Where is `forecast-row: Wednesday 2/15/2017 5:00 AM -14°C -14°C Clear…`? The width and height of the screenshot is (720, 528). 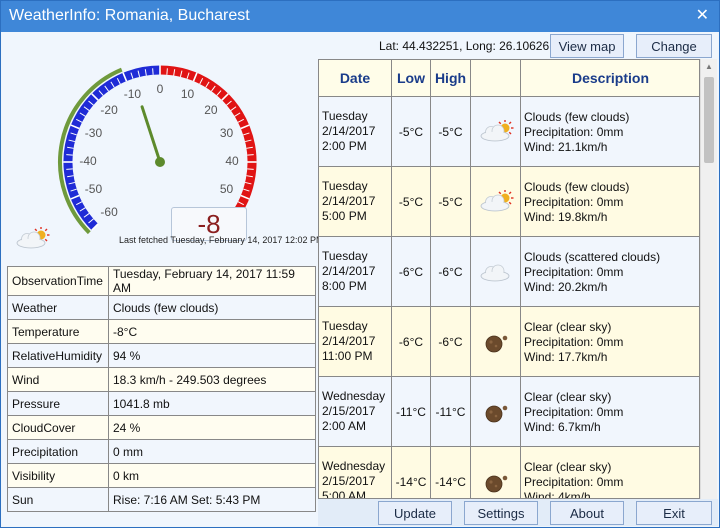 forecast-row: Wednesday 2/15/2017 5:00 AM -14°C -14°C Clear… is located at coordinates (509, 473).